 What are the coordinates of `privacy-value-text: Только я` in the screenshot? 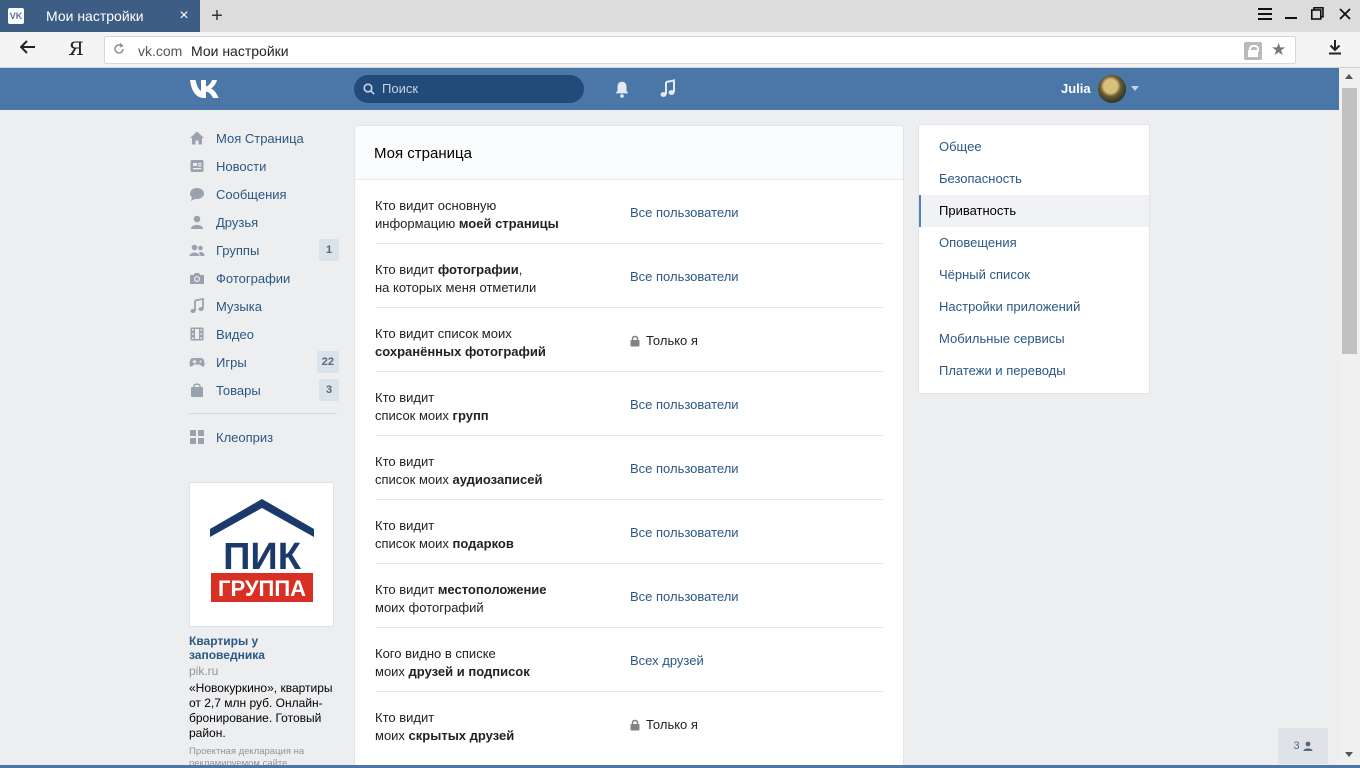 It's located at (672, 724).